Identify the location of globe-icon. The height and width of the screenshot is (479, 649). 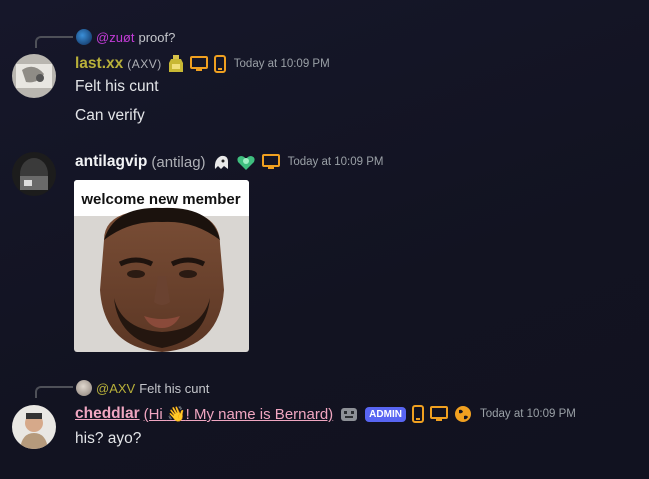
(463, 414).